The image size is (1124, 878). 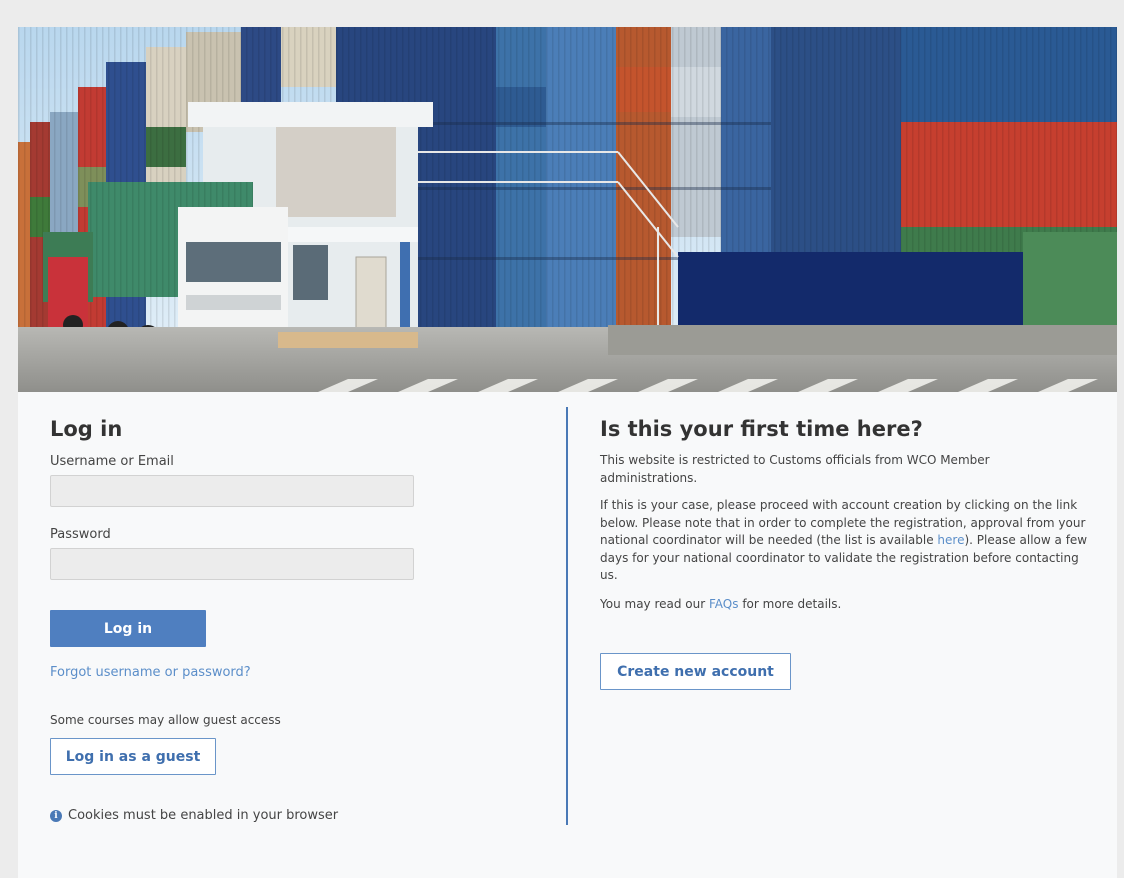 What do you see at coordinates (133, 756) in the screenshot?
I see `guest-login-button: Log in as a guest` at bounding box center [133, 756].